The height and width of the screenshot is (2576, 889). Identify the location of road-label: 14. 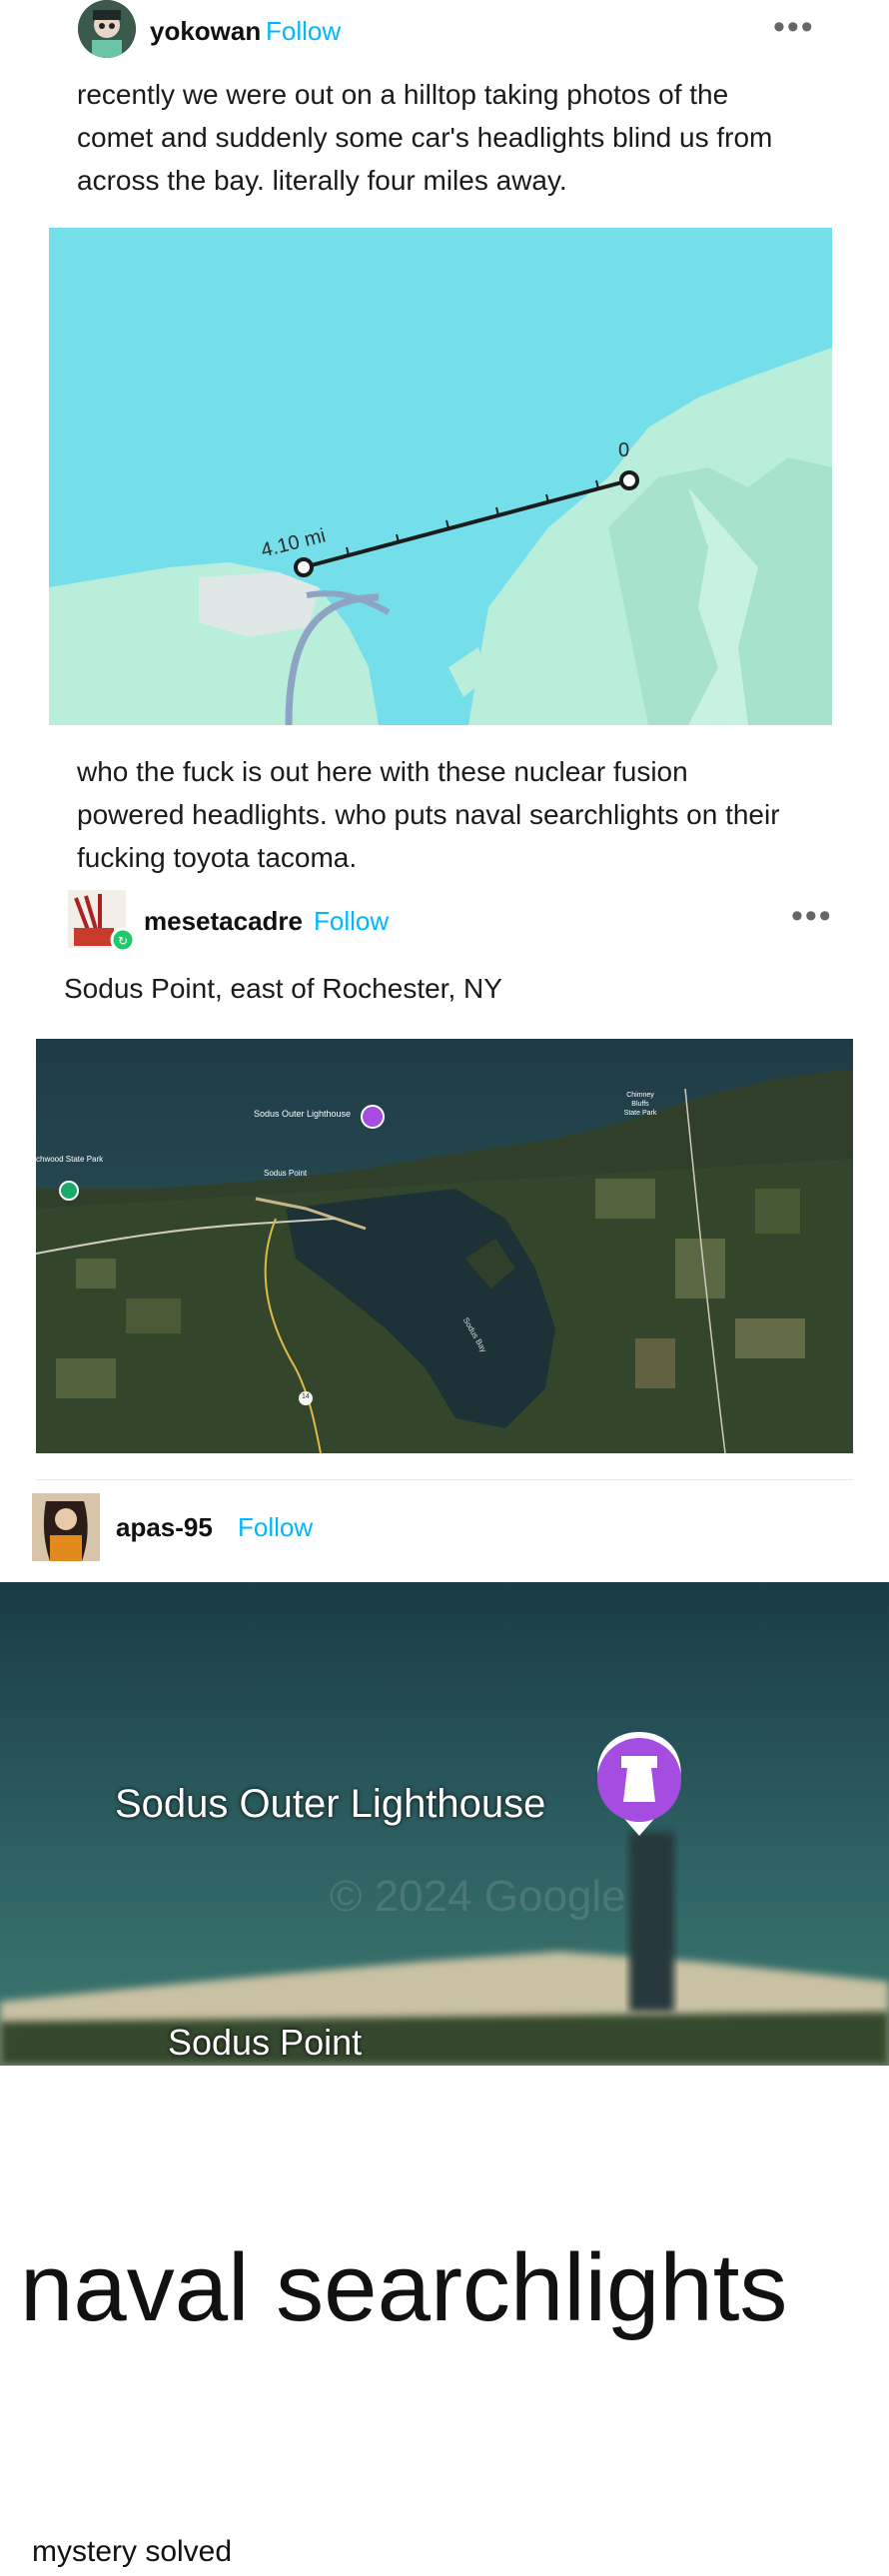
(306, 1397).